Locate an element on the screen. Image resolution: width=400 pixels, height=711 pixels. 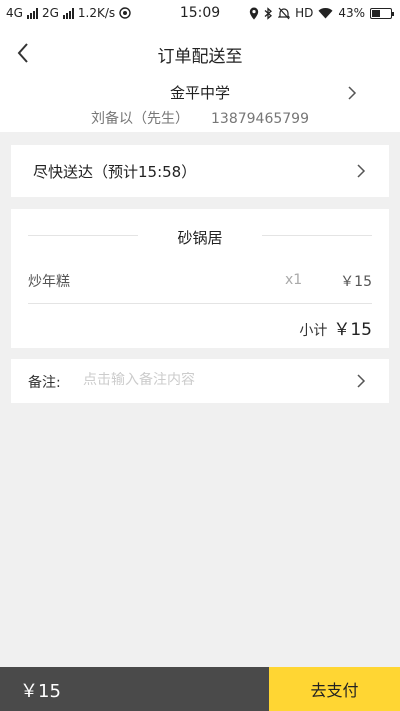
item-price: ￥15 is located at coordinates (356, 282).